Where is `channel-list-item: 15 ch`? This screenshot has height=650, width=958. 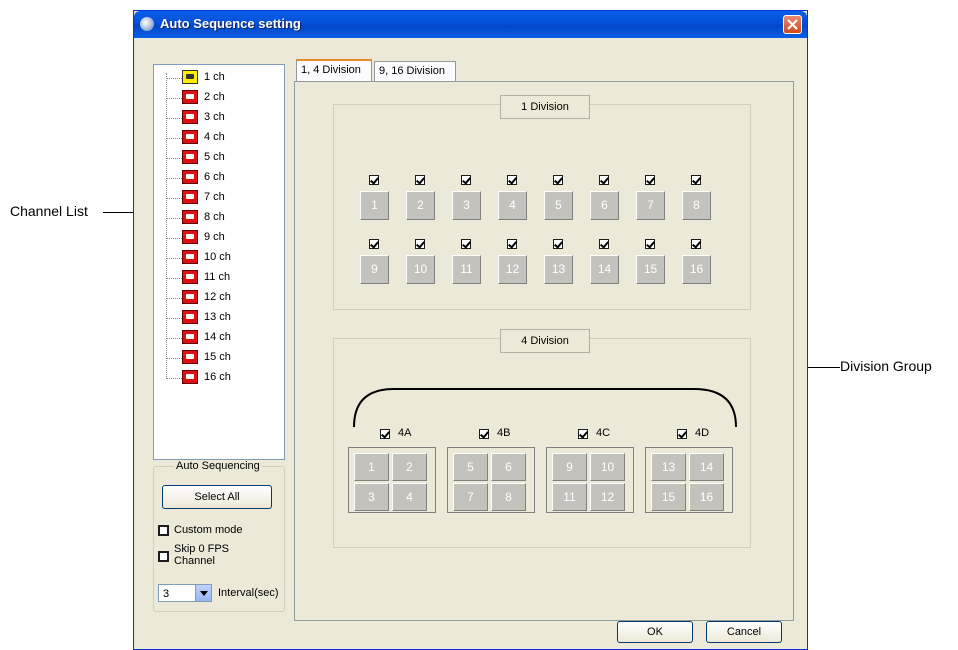 channel-list-item: 15 ch is located at coordinates (221, 359).